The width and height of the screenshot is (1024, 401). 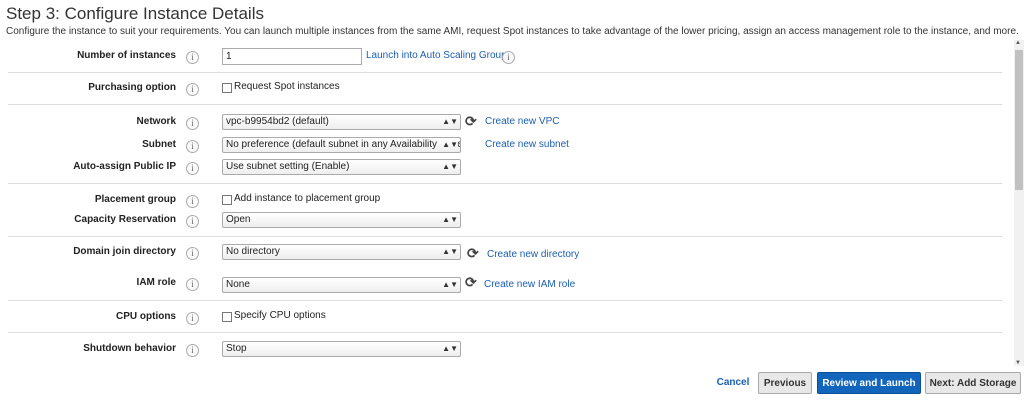 What do you see at coordinates (341, 285) in the screenshot?
I see `iam-role-select: None ▲▼` at bounding box center [341, 285].